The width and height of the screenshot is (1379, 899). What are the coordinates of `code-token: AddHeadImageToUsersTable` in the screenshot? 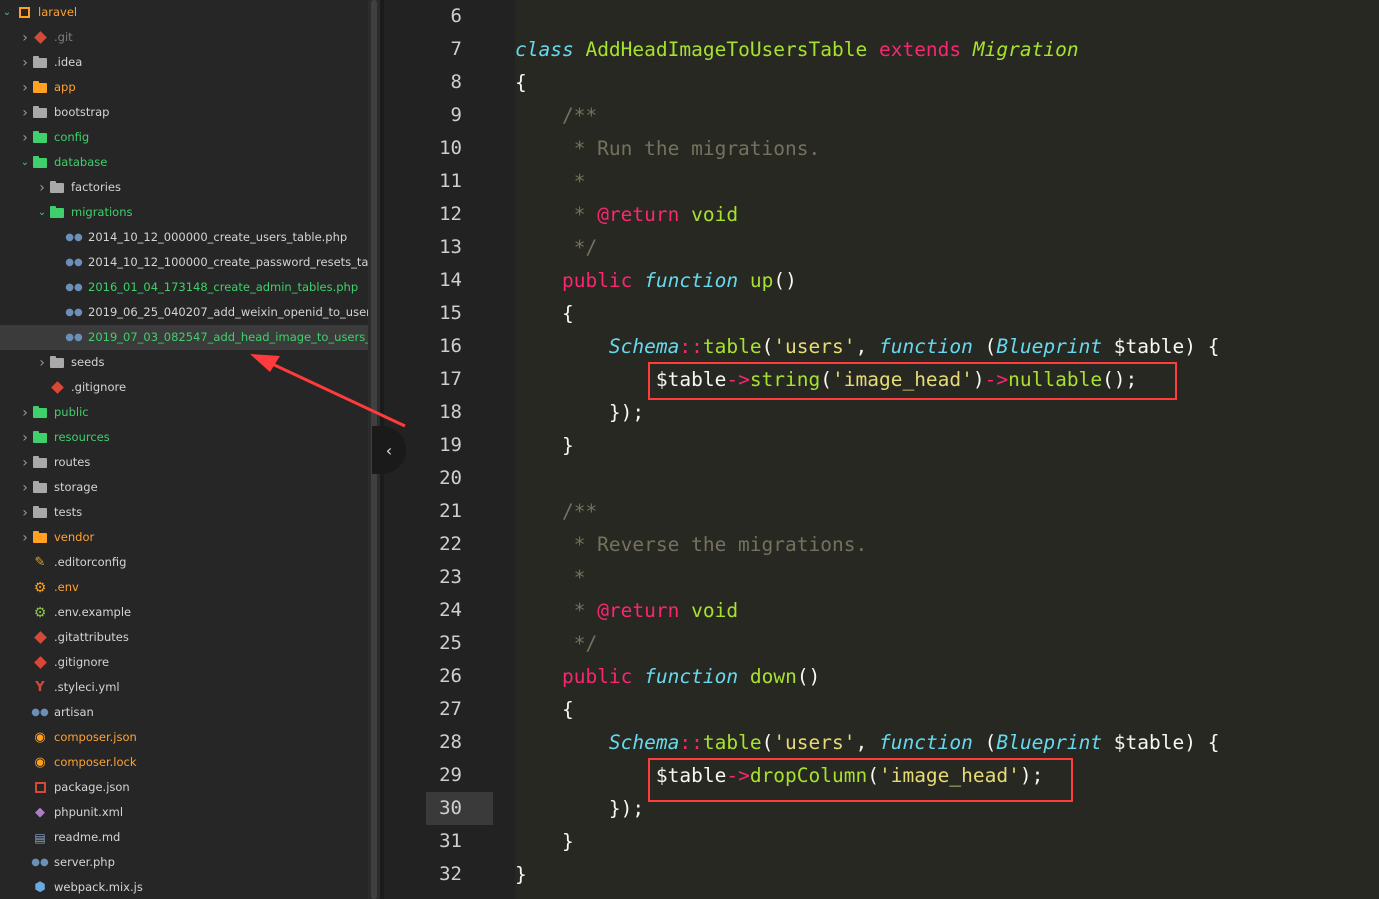 It's located at (726, 49).